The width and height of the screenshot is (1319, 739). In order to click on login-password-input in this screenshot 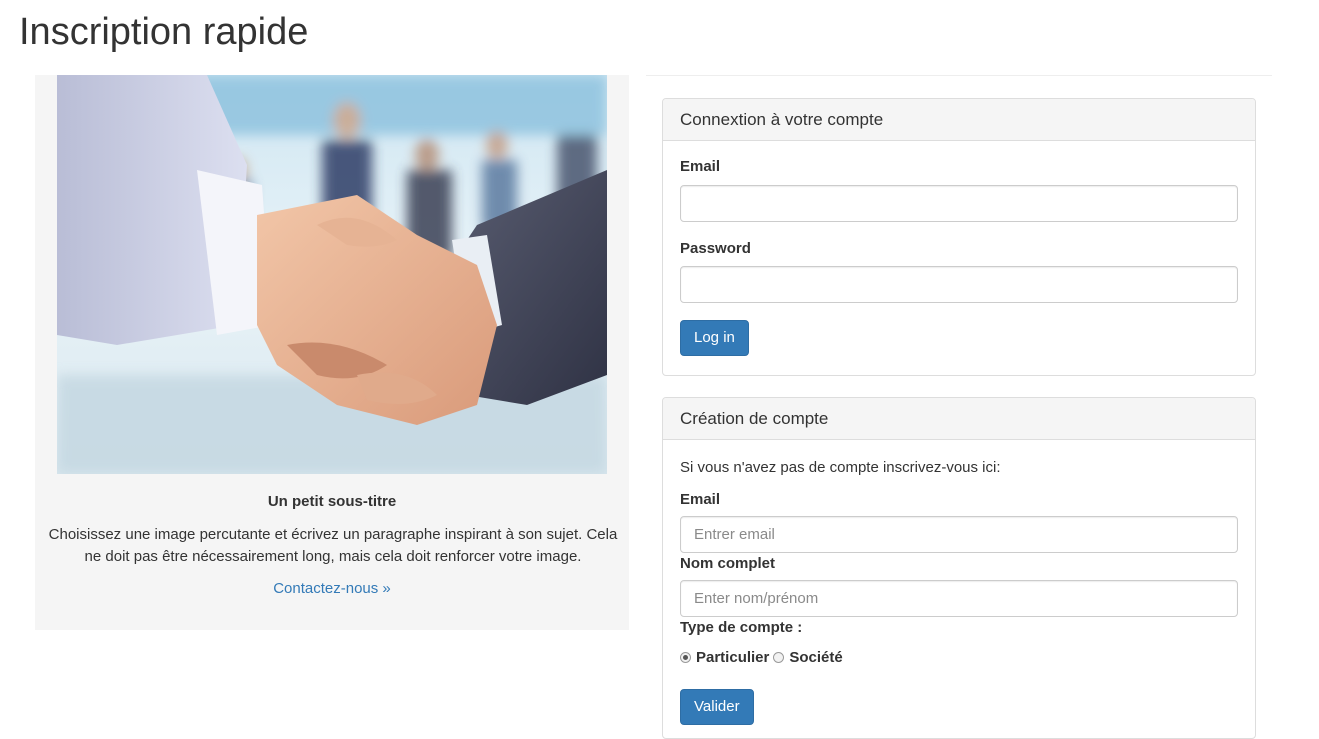, I will do `click(959, 284)`.